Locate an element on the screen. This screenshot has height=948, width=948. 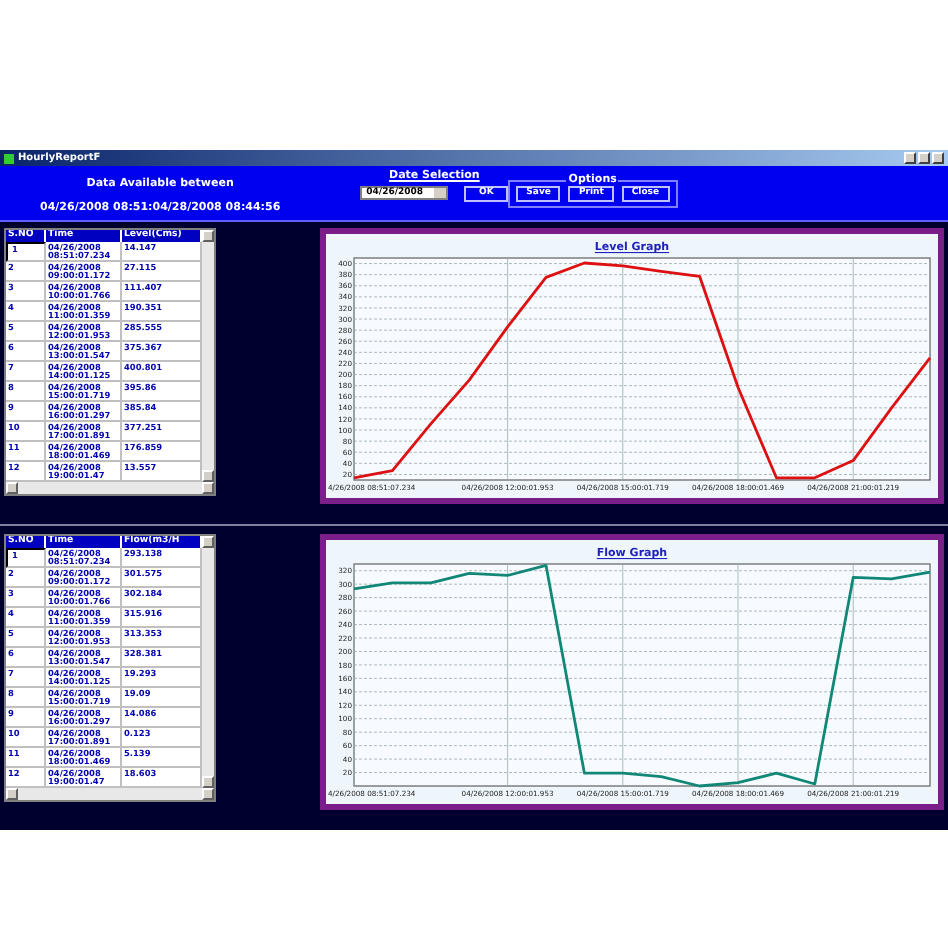
app-icon is located at coordinates (9, 158).